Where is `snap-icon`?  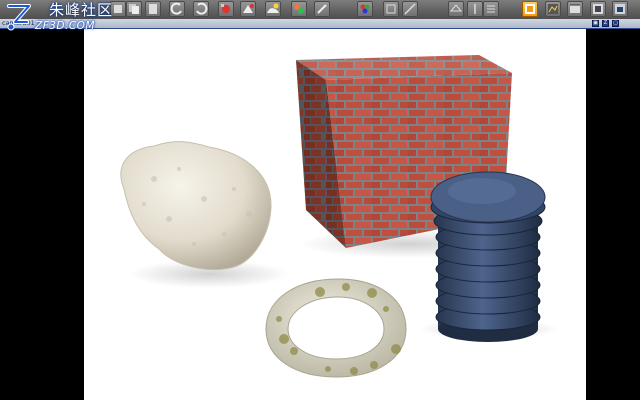 snap-icon is located at coordinates (391, 9).